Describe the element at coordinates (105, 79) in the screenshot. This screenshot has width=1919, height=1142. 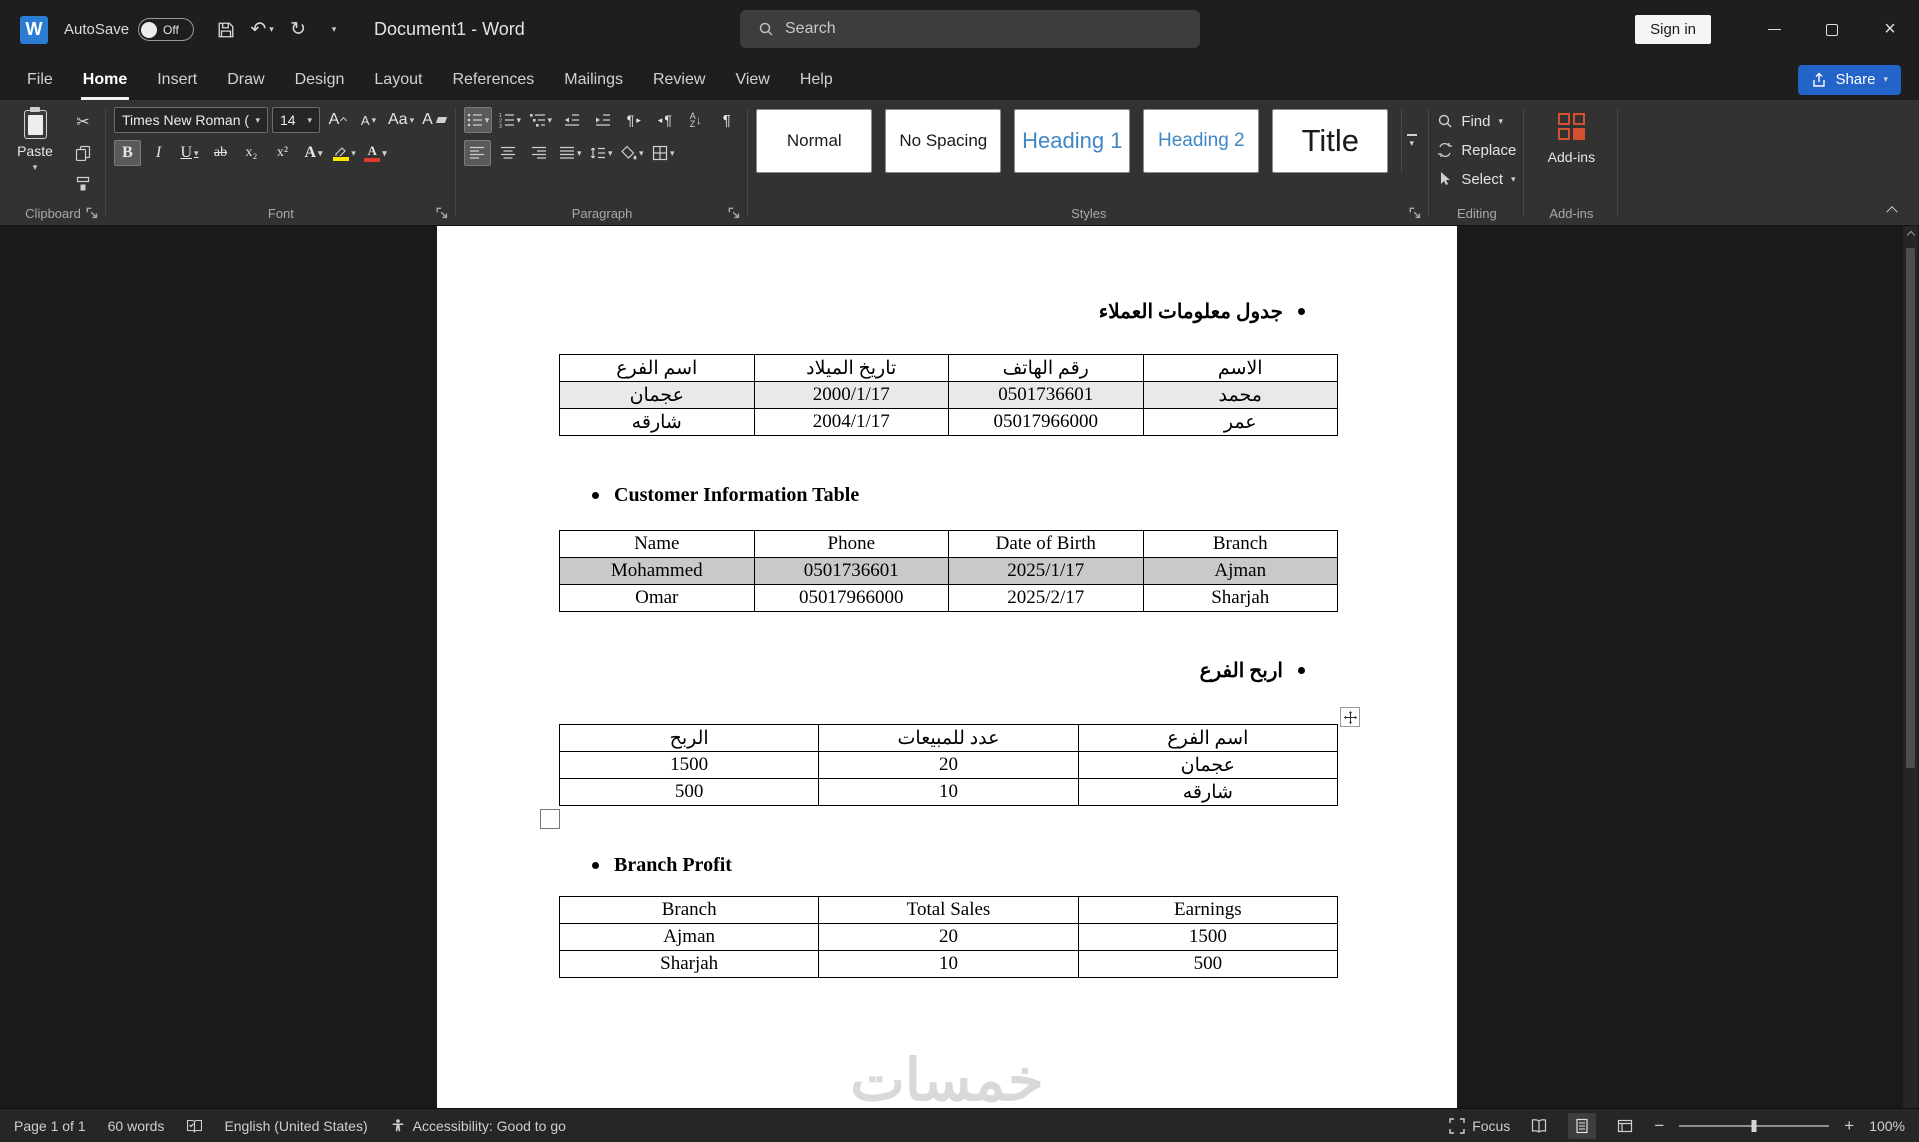
I see `ribbon-tab-home: Home` at that location.